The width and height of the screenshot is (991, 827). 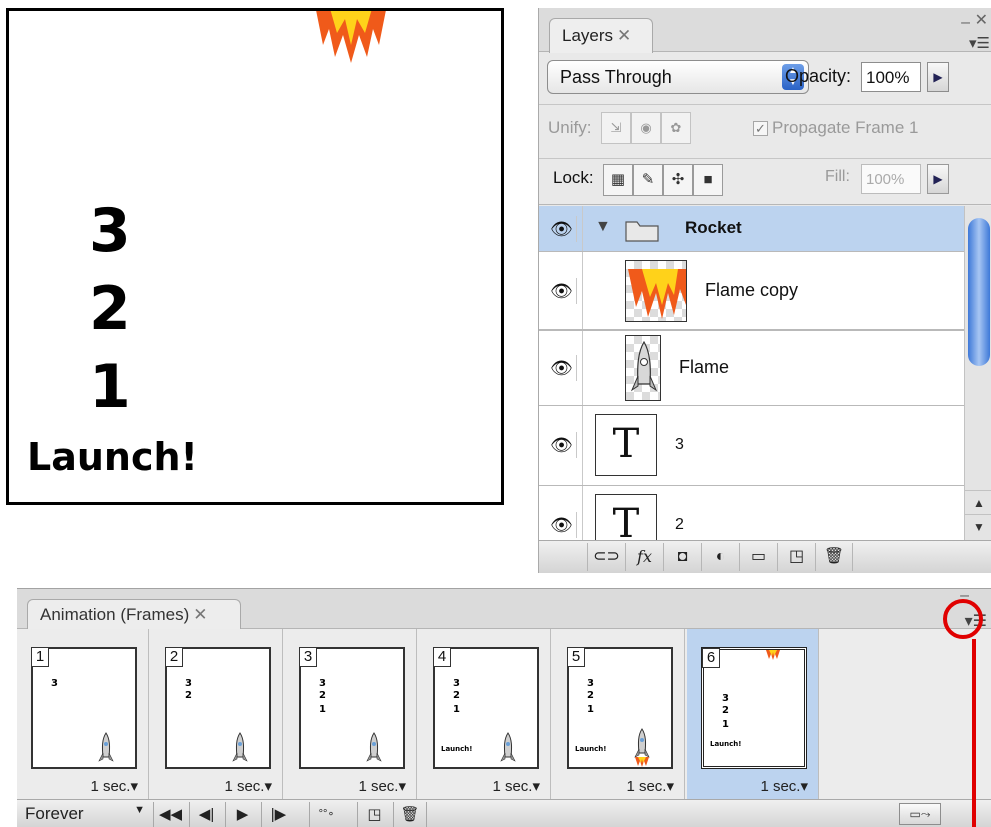 I want to click on opacity-slider-button: ▶, so click(x=938, y=77).